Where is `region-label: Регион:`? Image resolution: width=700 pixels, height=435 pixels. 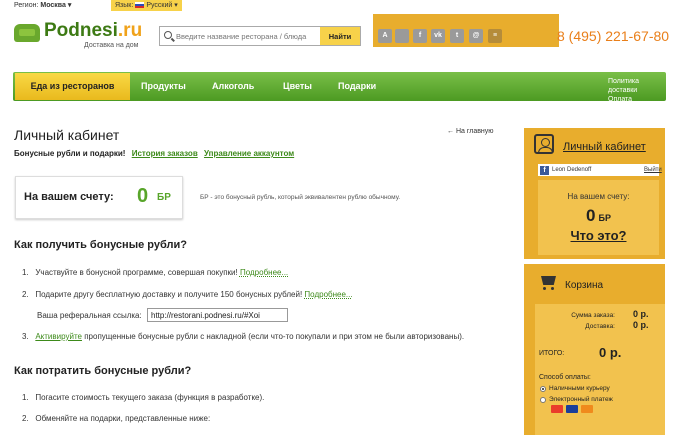
region-label: Регион: is located at coordinates (26, 5).